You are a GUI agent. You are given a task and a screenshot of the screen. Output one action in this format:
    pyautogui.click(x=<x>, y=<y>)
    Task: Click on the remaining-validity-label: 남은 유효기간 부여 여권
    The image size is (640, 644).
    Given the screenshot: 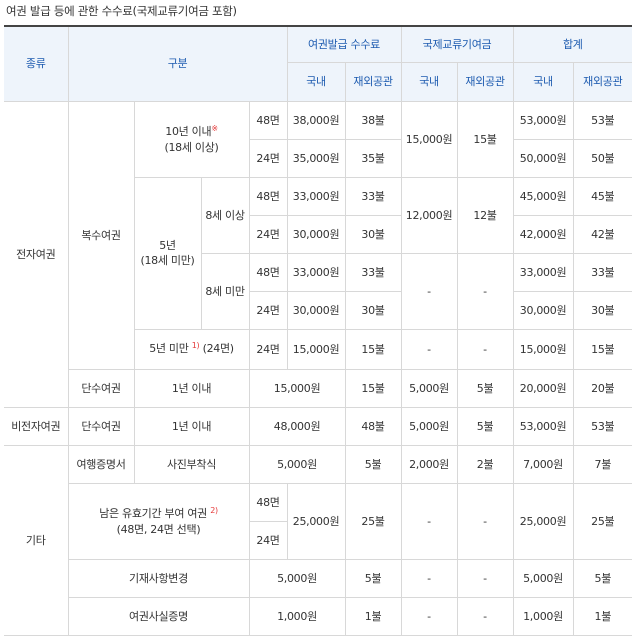 What is the action you would take?
    pyautogui.click(x=153, y=513)
    